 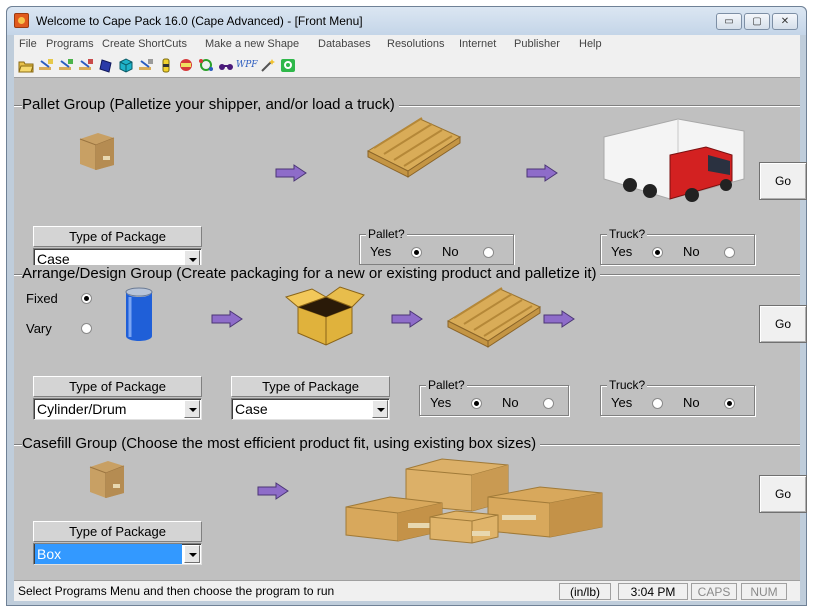 I want to click on arrange-type-of-package-dropdown-1: Cylinder/Drum, so click(x=117, y=409).